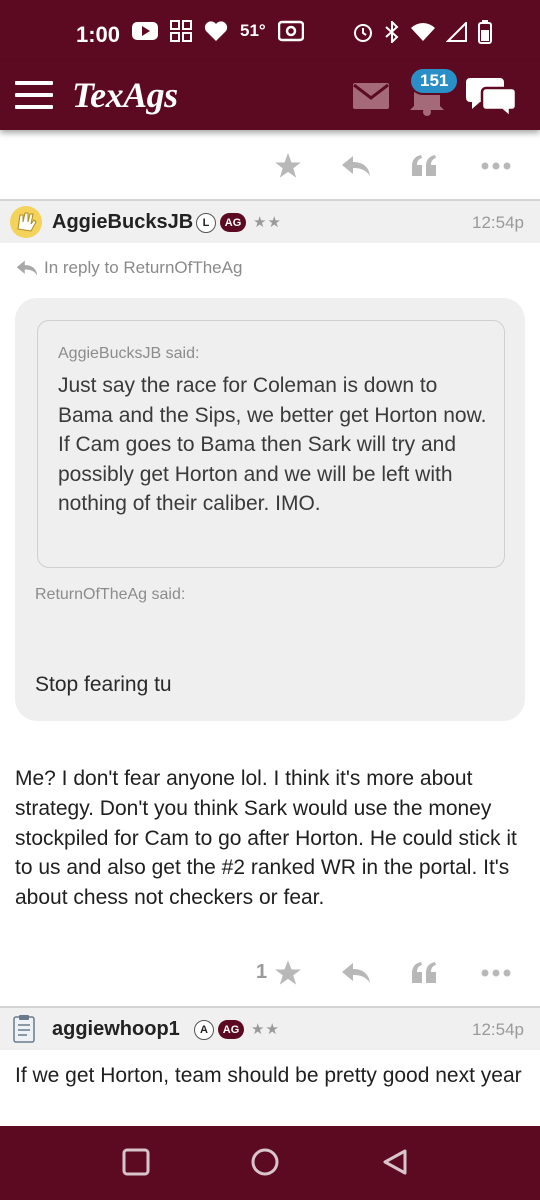 This screenshot has width=540, height=1200. I want to click on username: aggiewhoop1, so click(116, 1029).